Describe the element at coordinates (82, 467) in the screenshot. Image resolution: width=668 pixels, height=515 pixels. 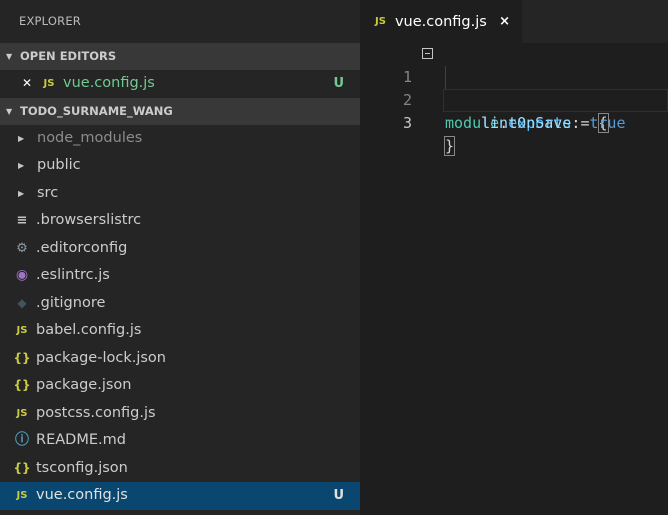
I see `file-name: tsconfig.json` at that location.